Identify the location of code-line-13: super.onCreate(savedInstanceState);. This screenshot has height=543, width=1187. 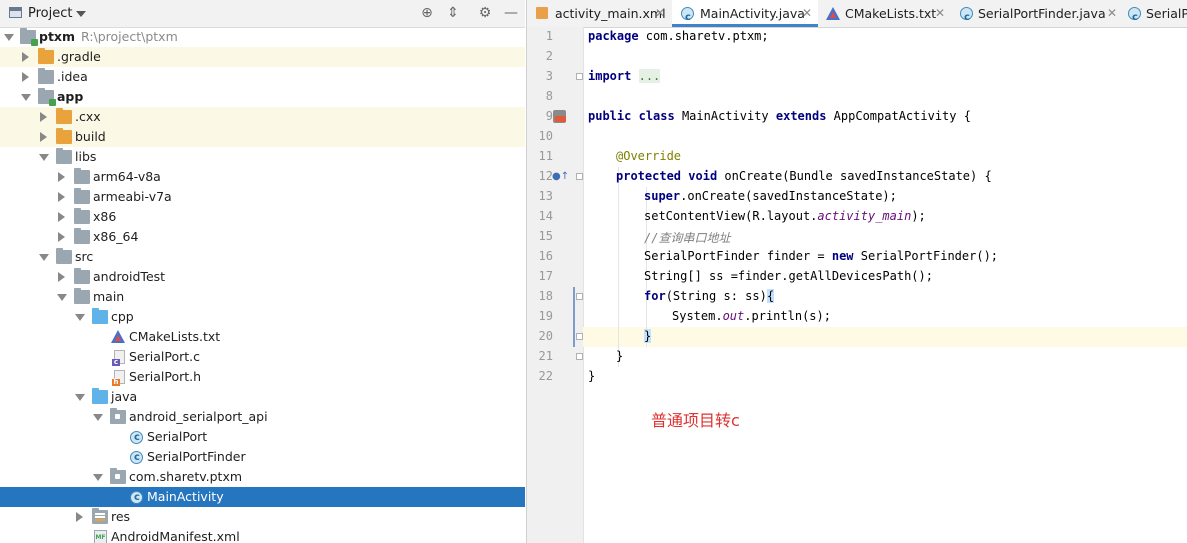
(770, 196).